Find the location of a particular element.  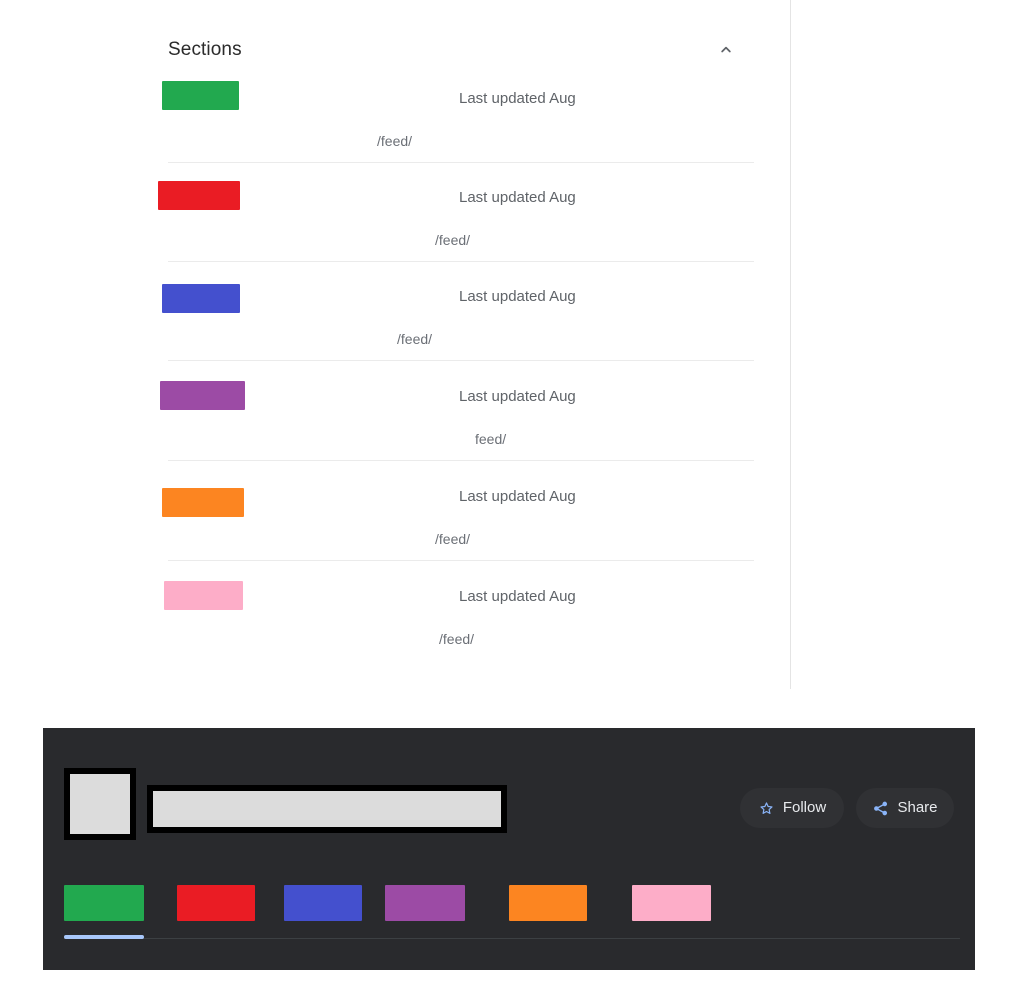

share-button-label: Share is located at coordinates (917, 807).